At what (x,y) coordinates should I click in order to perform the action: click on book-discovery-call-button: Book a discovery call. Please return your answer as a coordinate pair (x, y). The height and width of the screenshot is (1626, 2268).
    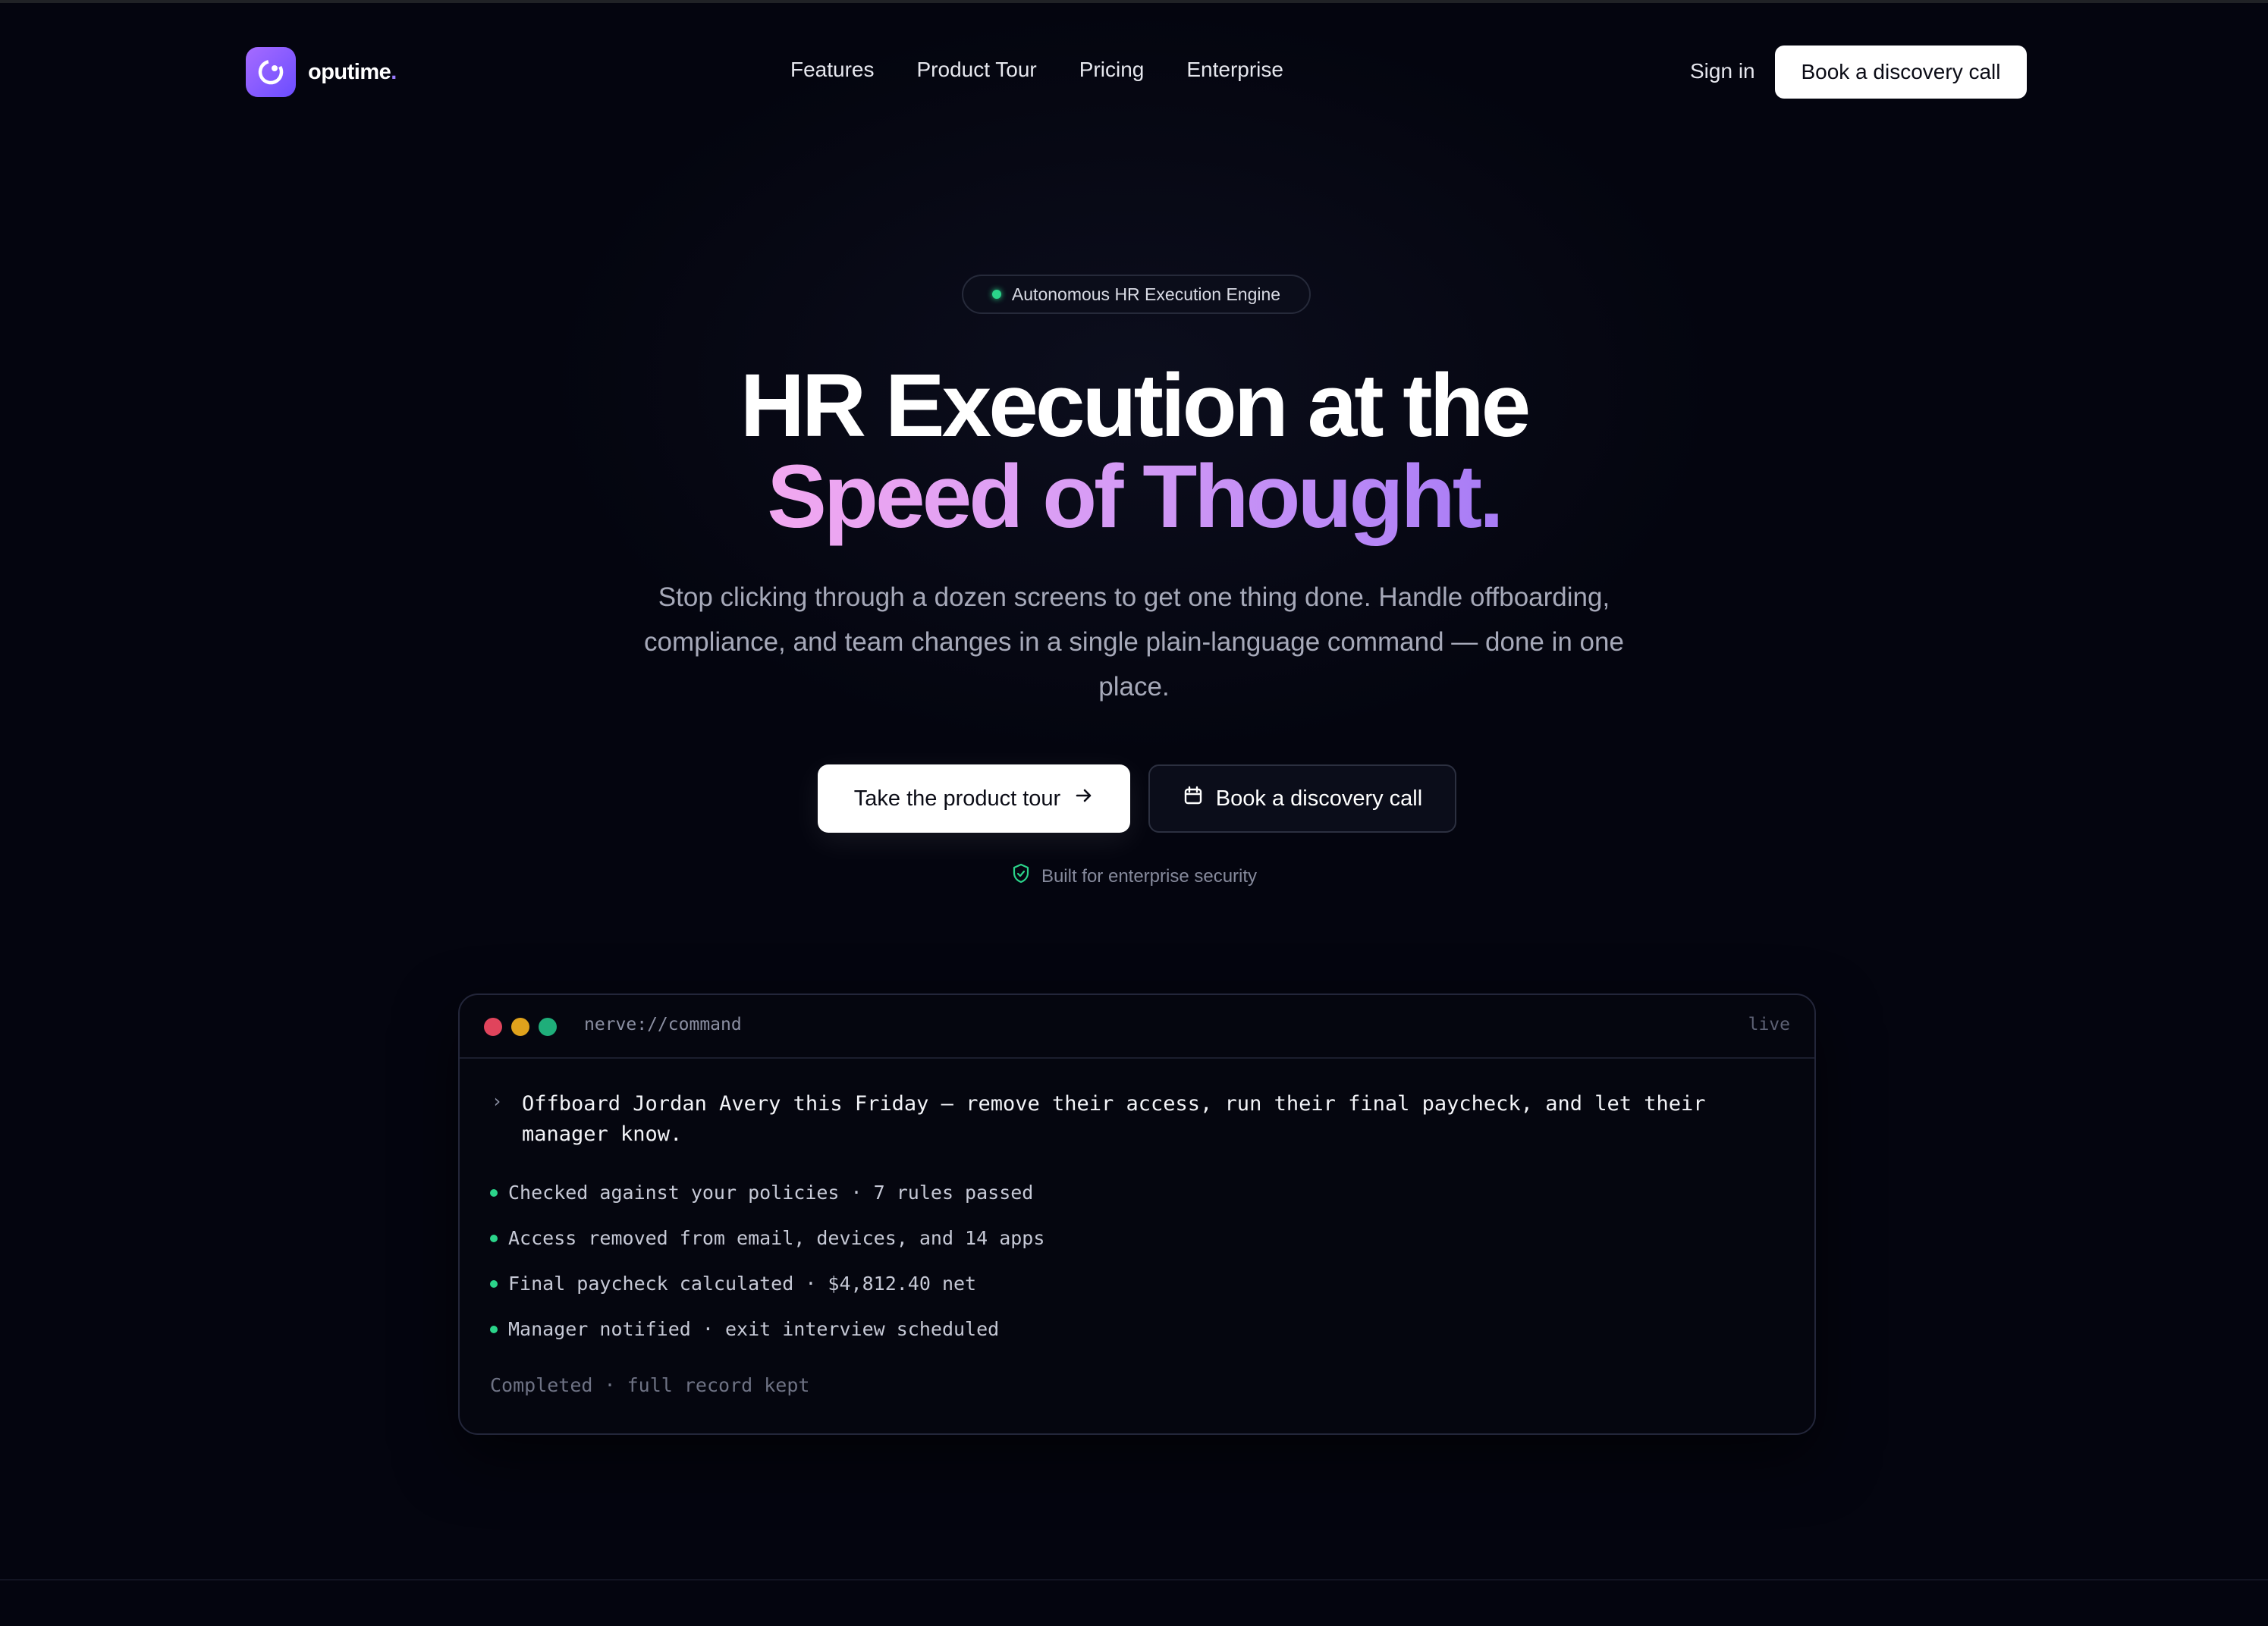
    Looking at the image, I should click on (1302, 798).